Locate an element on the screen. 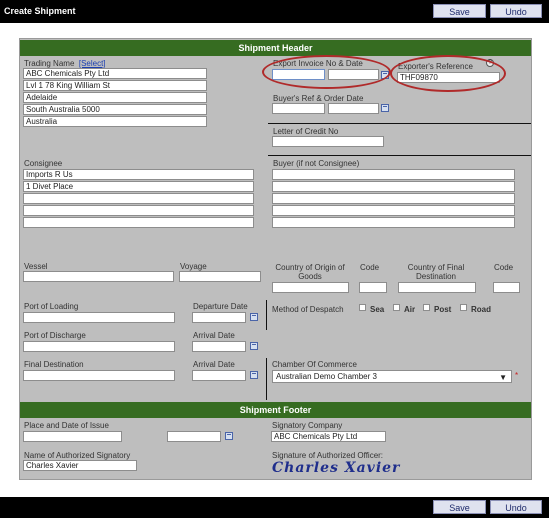 This screenshot has width=549, height=518. chamber-select: Australian Demo Chamber 3 ▼ is located at coordinates (392, 376).